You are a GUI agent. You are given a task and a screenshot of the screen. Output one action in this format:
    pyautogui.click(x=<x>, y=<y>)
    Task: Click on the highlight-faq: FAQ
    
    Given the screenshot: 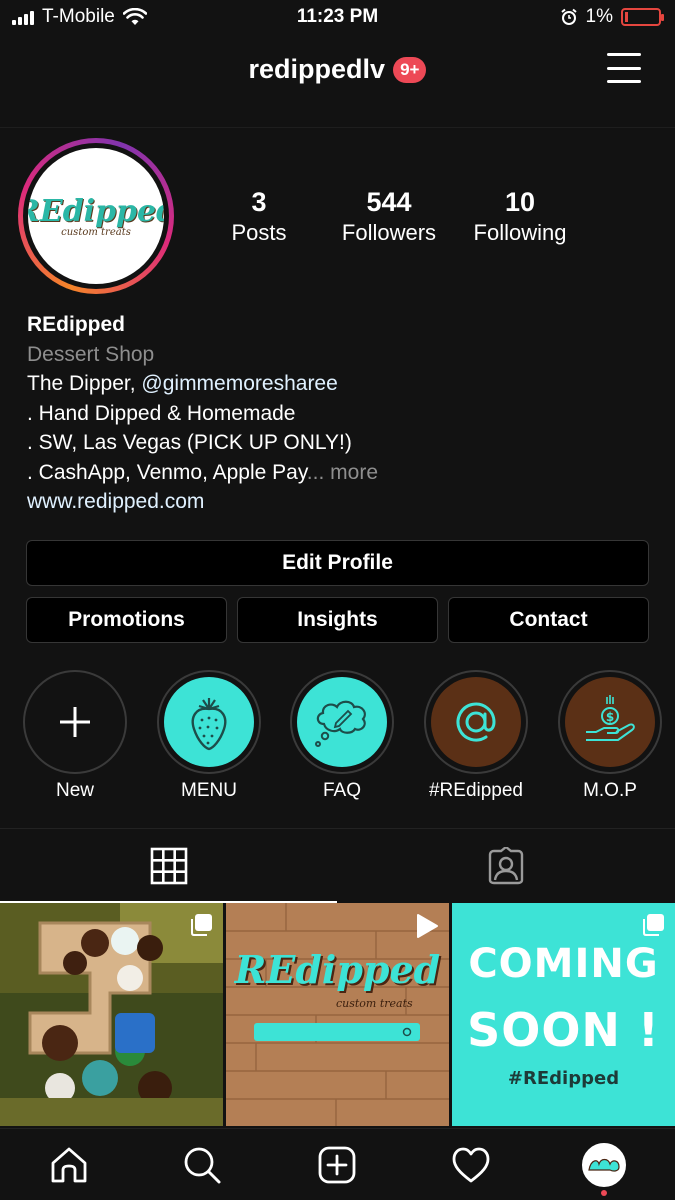 What is the action you would take?
    pyautogui.click(x=342, y=735)
    